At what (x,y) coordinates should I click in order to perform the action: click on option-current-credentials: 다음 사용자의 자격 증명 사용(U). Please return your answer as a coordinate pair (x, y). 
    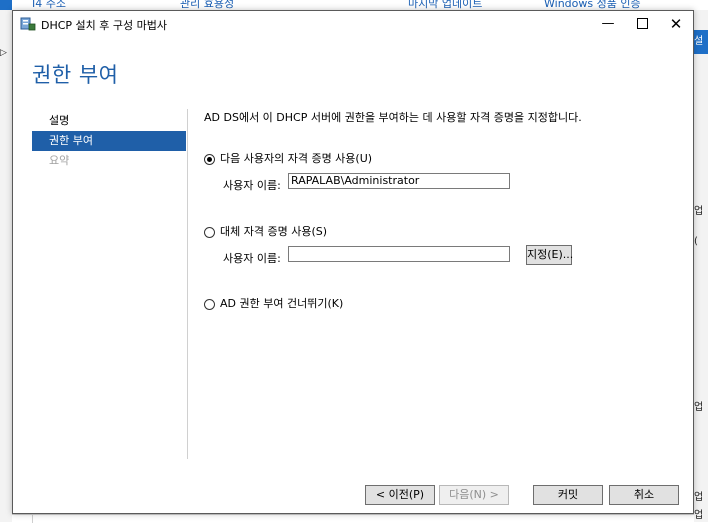
    Looking at the image, I should click on (288, 158).